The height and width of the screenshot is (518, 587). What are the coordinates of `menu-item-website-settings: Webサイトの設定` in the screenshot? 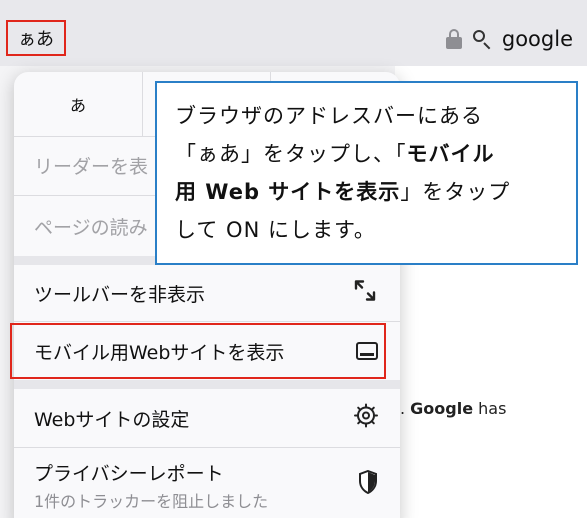 It's located at (207, 418).